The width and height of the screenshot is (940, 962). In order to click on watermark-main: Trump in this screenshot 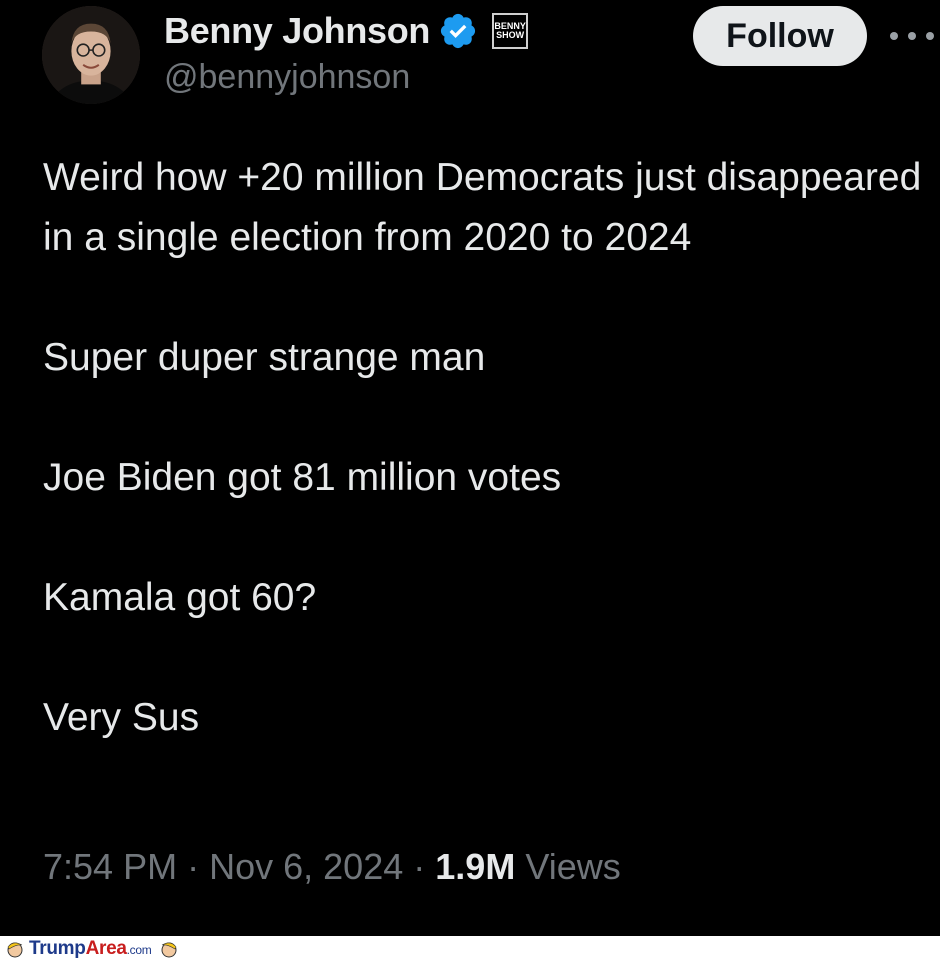, I will do `click(57, 948)`.